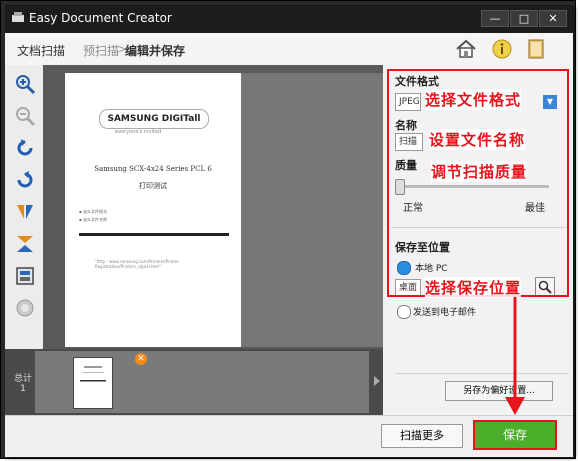 The height and width of the screenshot is (461, 578). I want to click on logo-tagline: everyone's invited, so click(138, 132).